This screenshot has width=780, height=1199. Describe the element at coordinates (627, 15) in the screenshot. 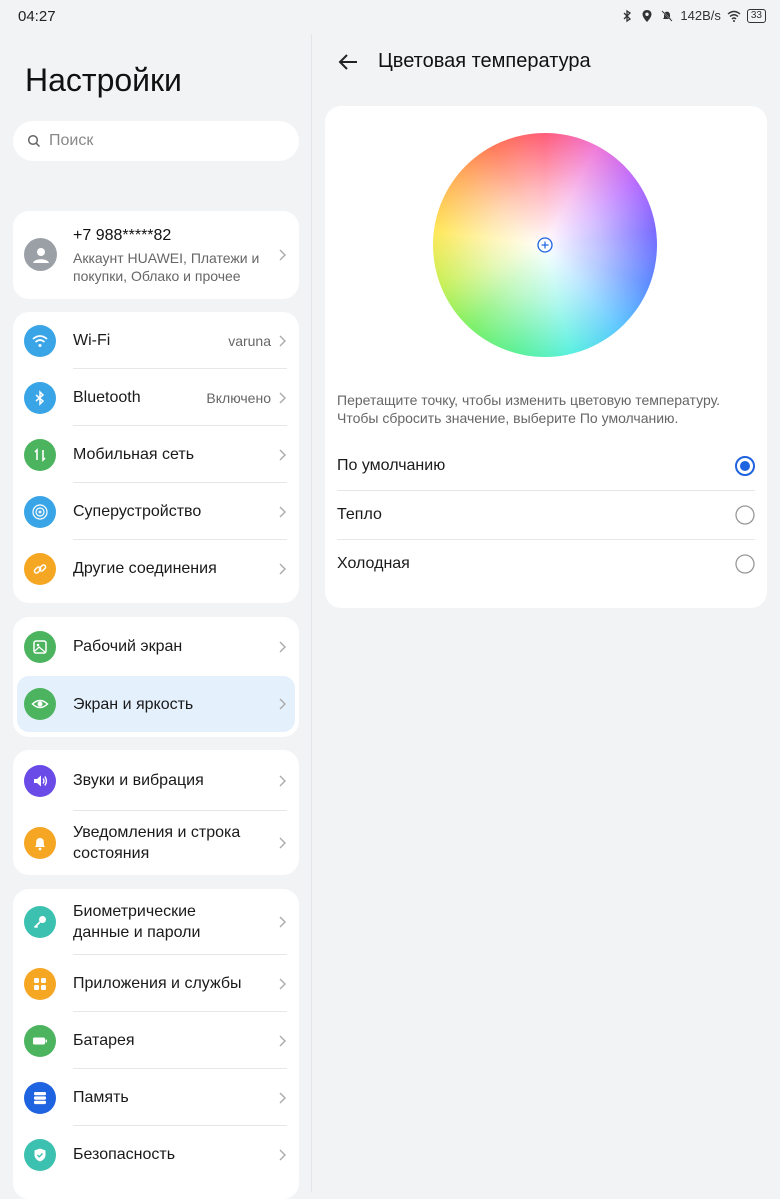

I see `bluetooth-status-icon` at that location.